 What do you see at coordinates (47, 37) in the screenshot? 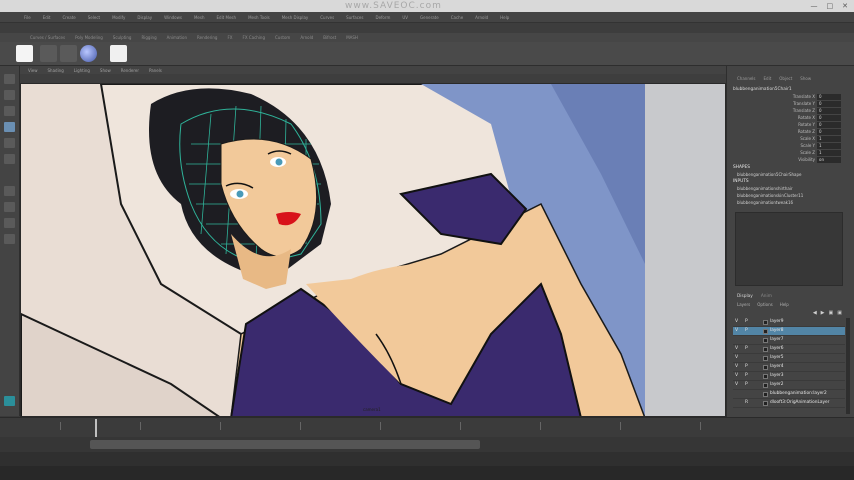
I see `shelf-tab: Curves / Surfaces` at bounding box center [47, 37].